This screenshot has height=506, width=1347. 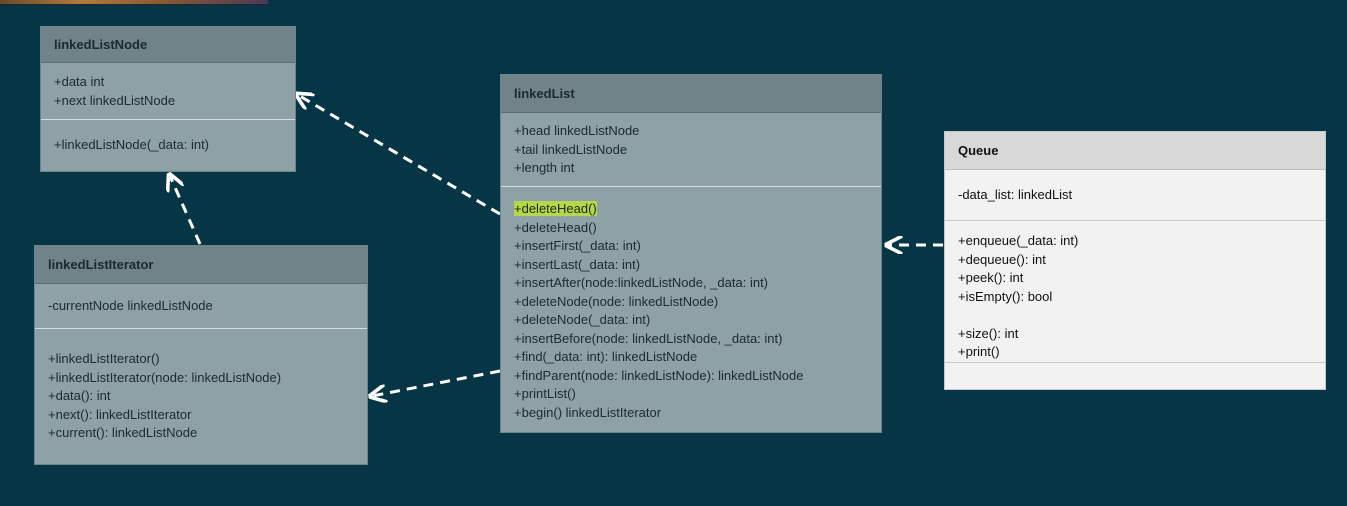 I want to click on method: +size(): int, so click(x=988, y=333).